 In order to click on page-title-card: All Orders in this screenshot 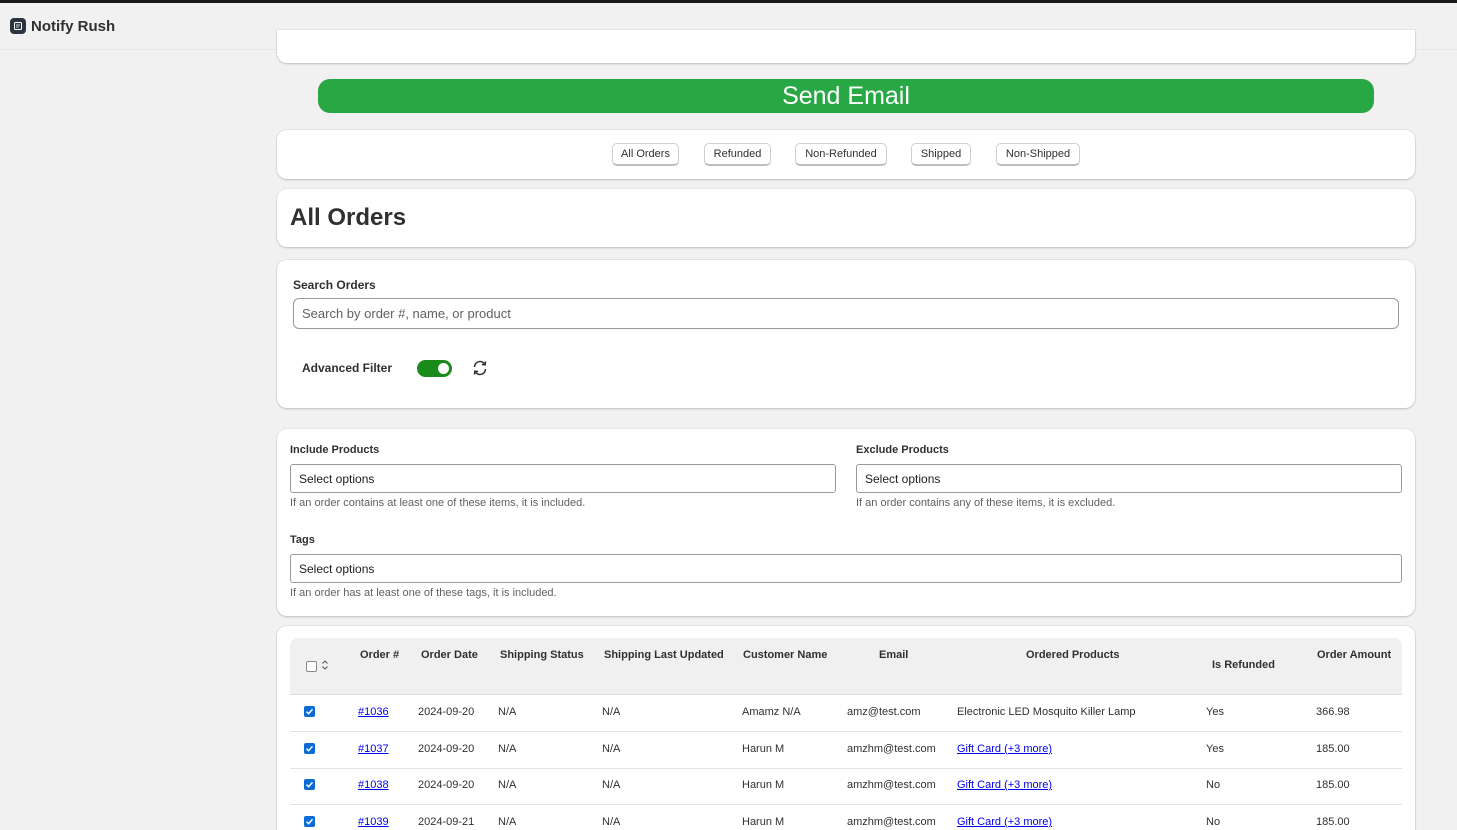, I will do `click(846, 218)`.